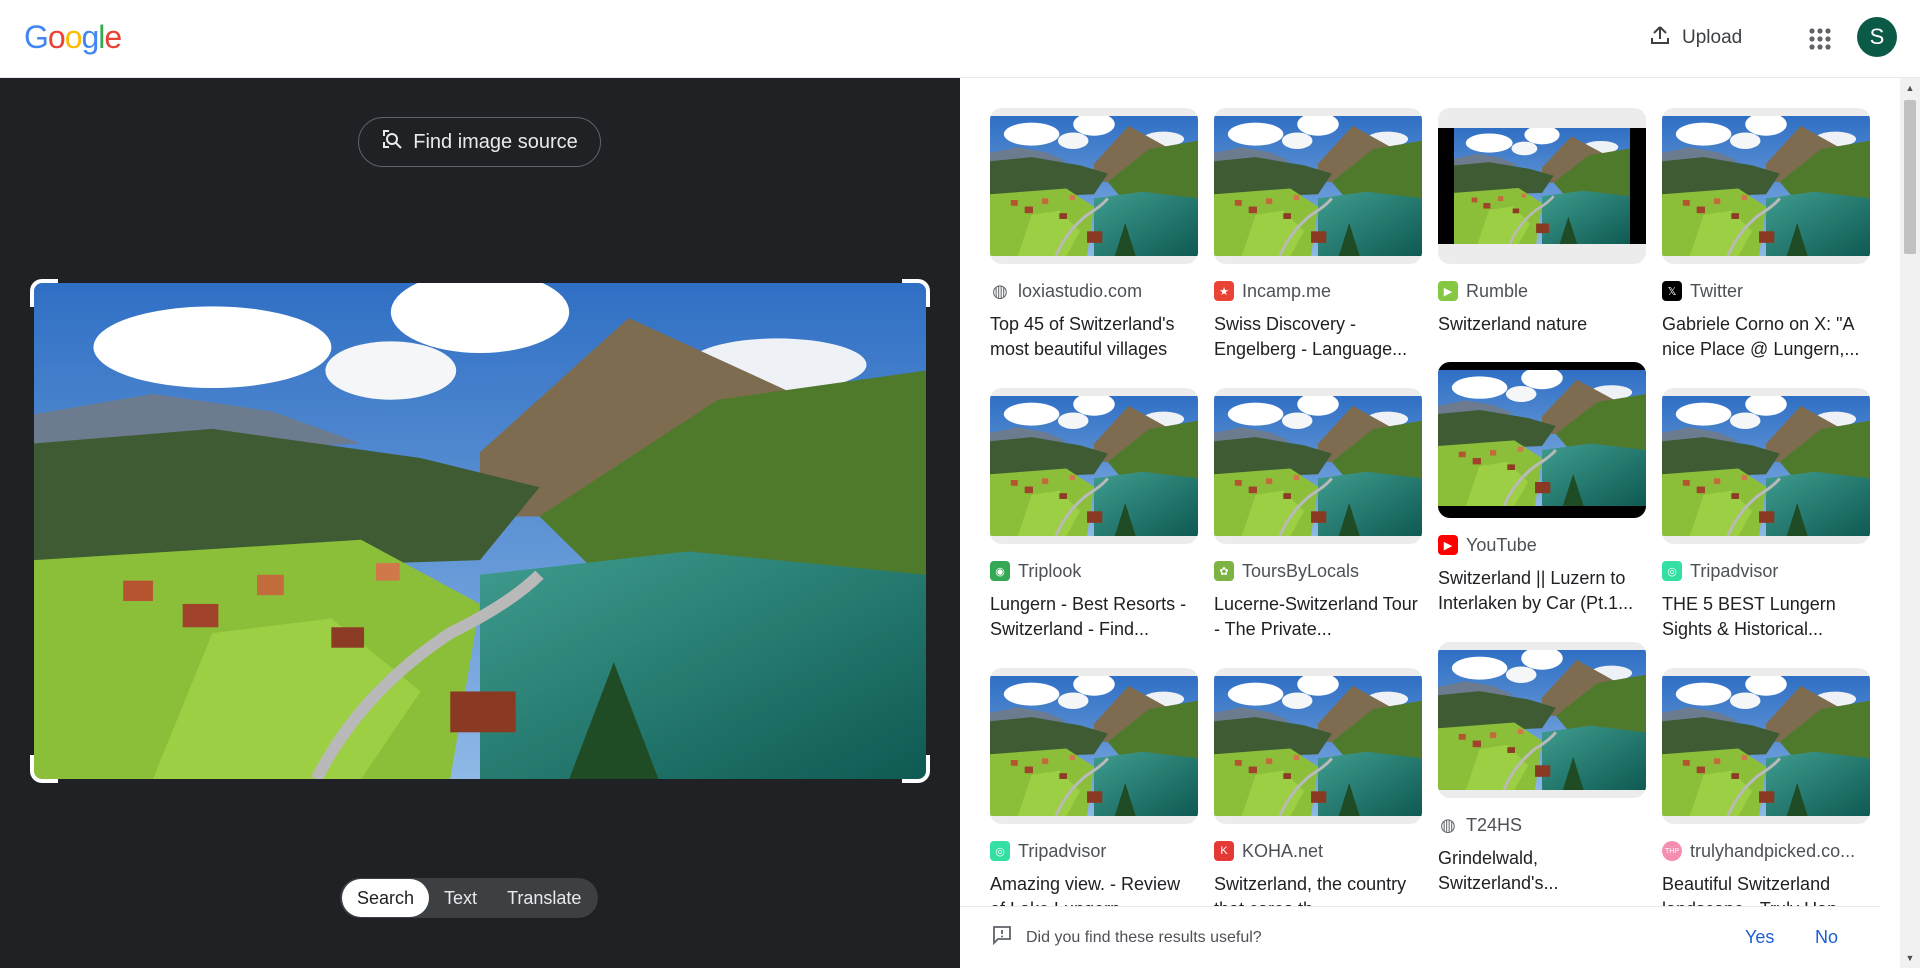 The image size is (1920, 968). What do you see at coordinates (1910, 523) in the screenshot?
I see `results-scrollbar: ▲ ▼` at bounding box center [1910, 523].